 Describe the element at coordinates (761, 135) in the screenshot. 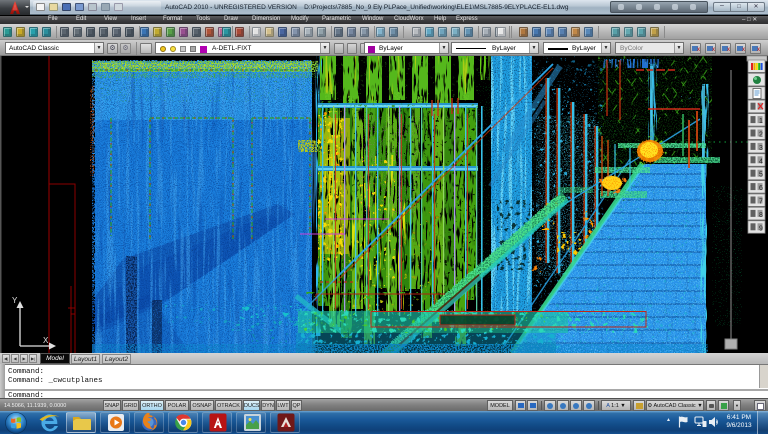

I see `svg-text: 2` at that location.